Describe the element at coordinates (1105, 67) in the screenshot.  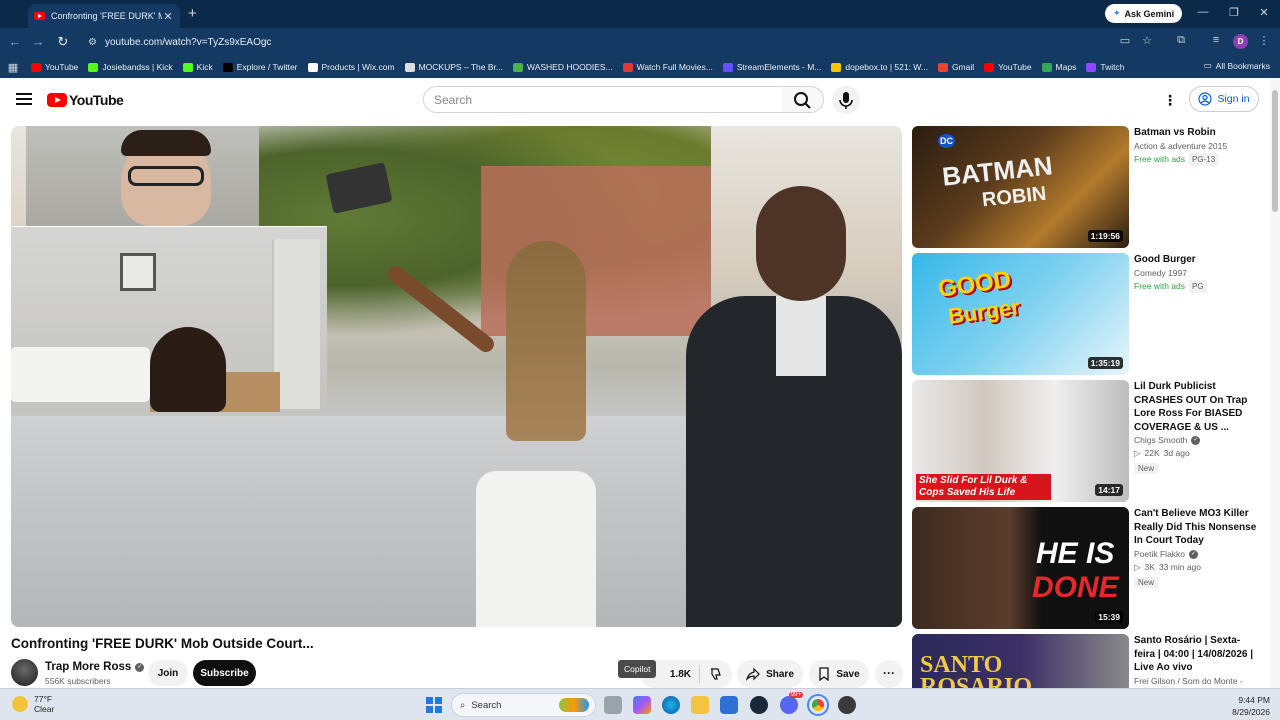
I see `bookmark-item: Twitch` at that location.